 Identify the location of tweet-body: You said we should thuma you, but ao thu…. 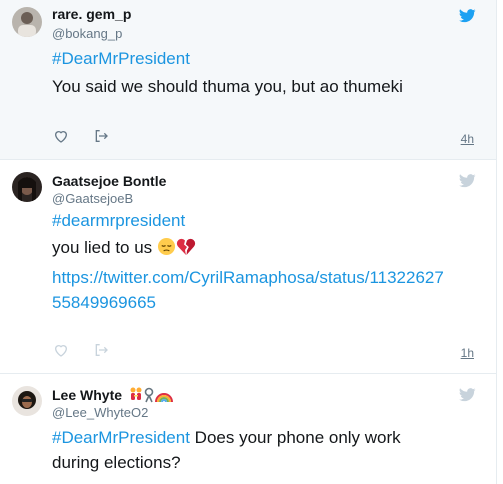
(227, 86).